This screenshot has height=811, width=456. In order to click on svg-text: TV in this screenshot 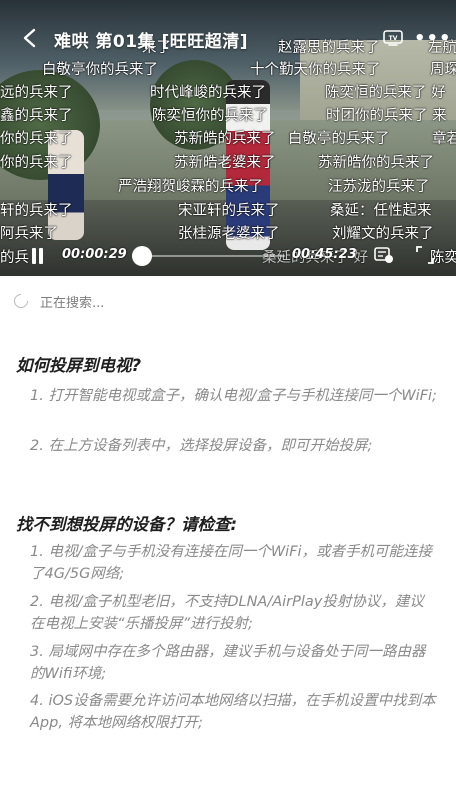, I will do `click(393, 38)`.